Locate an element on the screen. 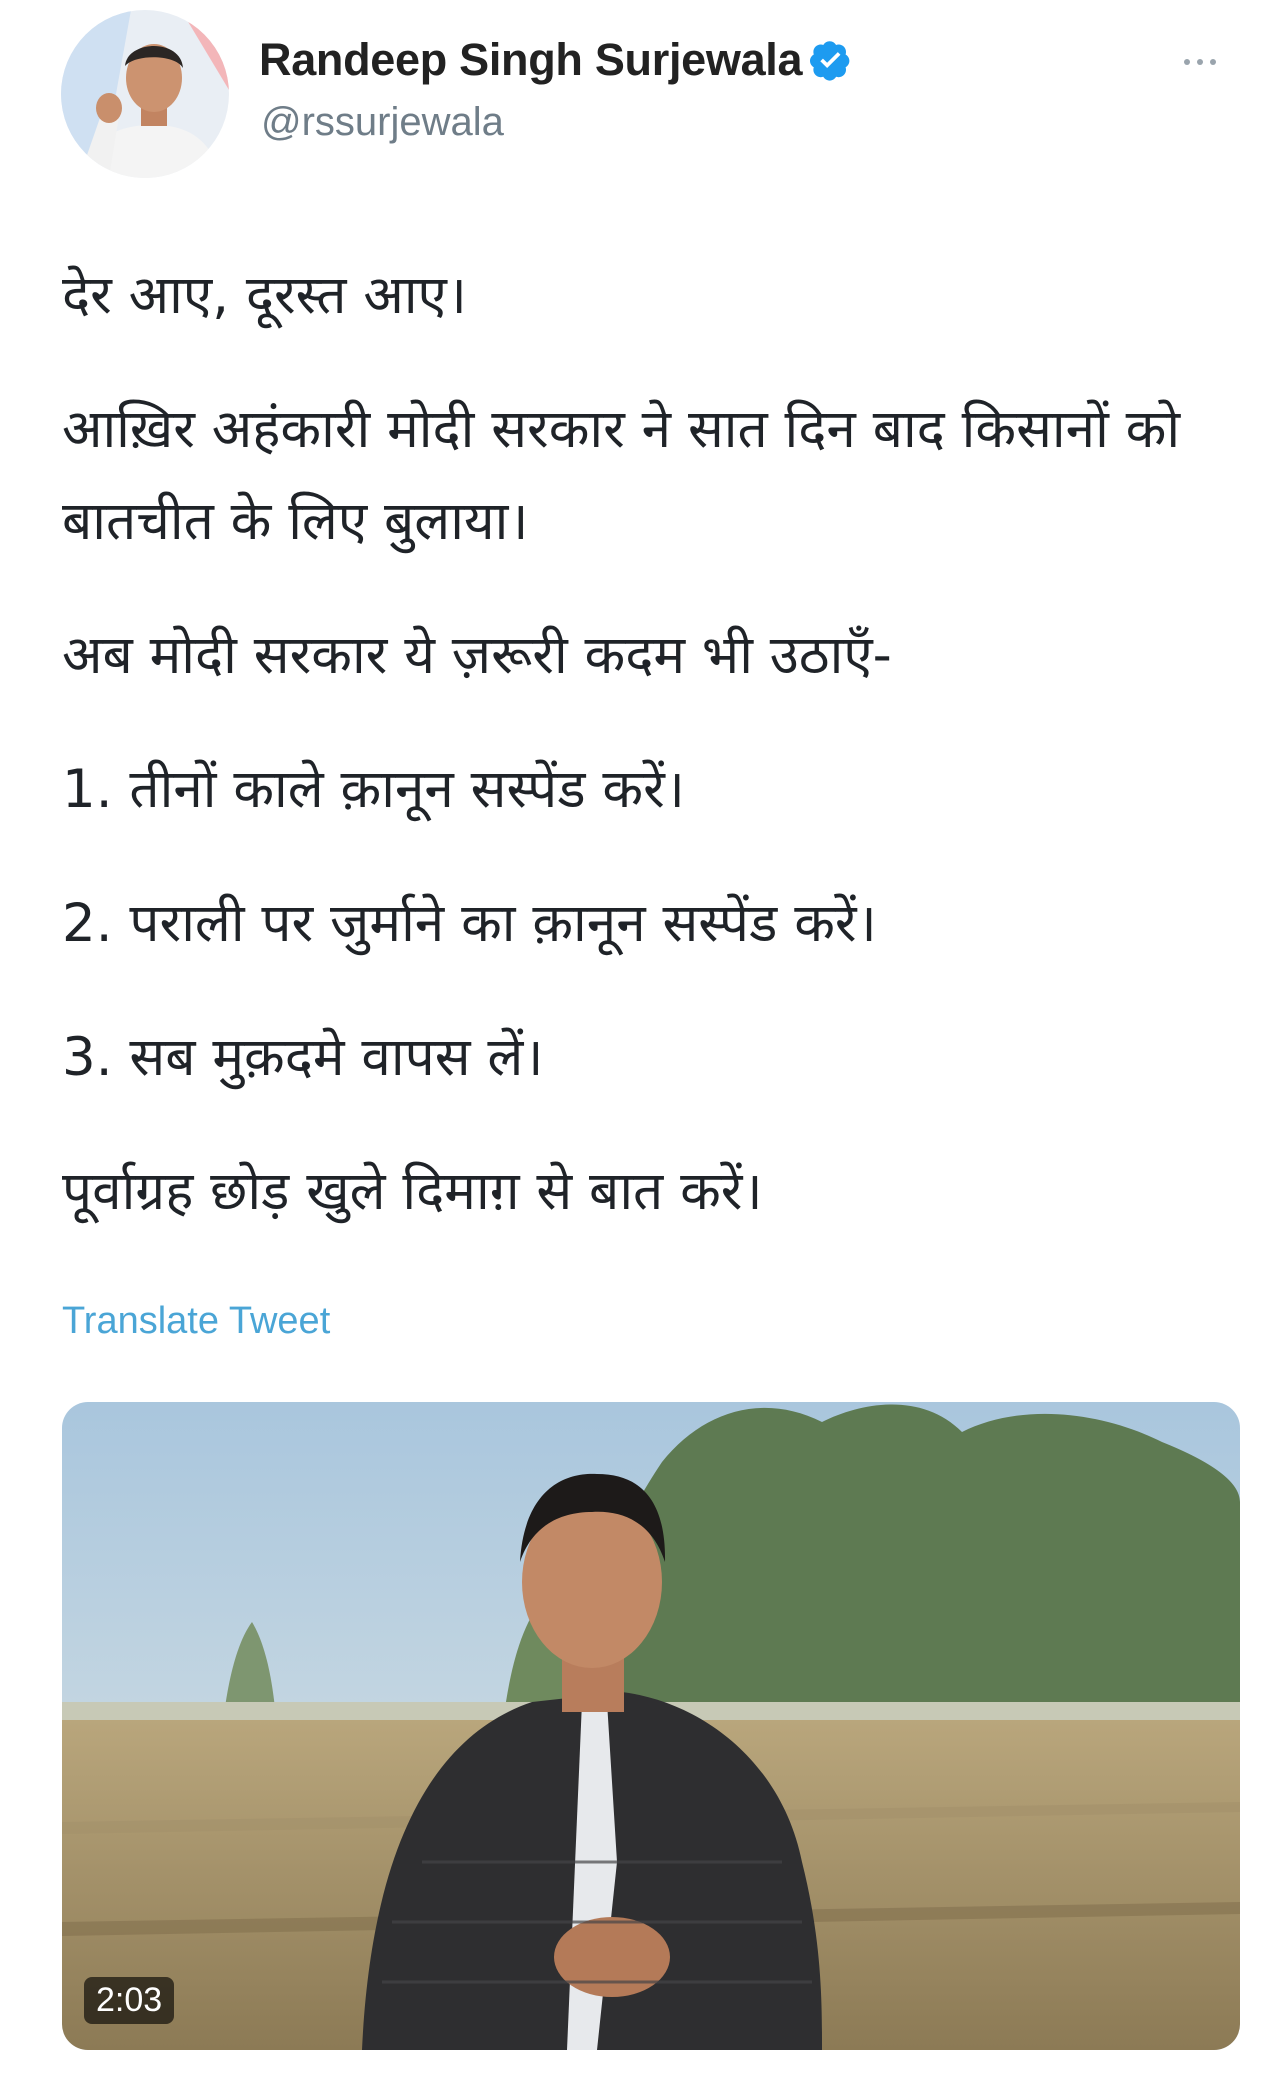  author-display-name: Randeep Singh Surjewala is located at coordinates (531, 60).